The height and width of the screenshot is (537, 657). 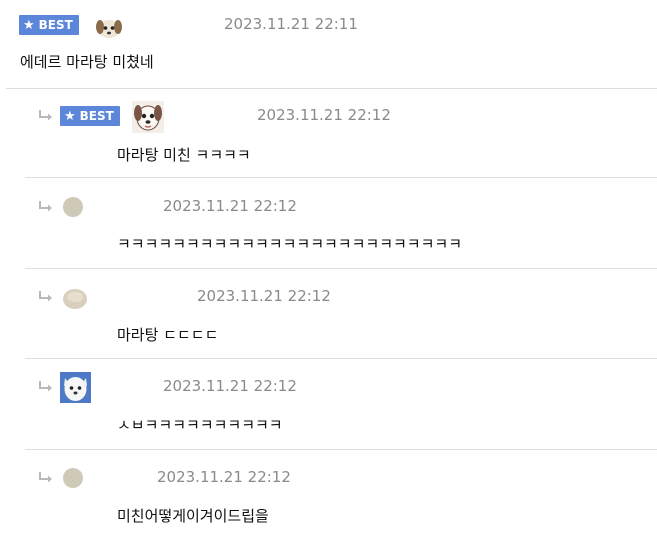 What do you see at coordinates (290, 244) in the screenshot?
I see `comment-text: ㅋㅋㅋㅋㅋㅋㅋㅋㅋㅋㅋㅋㅋㅋㅋㅋㅋㅋㅋㅋㅋㅋㅋㅋㅋ` at bounding box center [290, 244].